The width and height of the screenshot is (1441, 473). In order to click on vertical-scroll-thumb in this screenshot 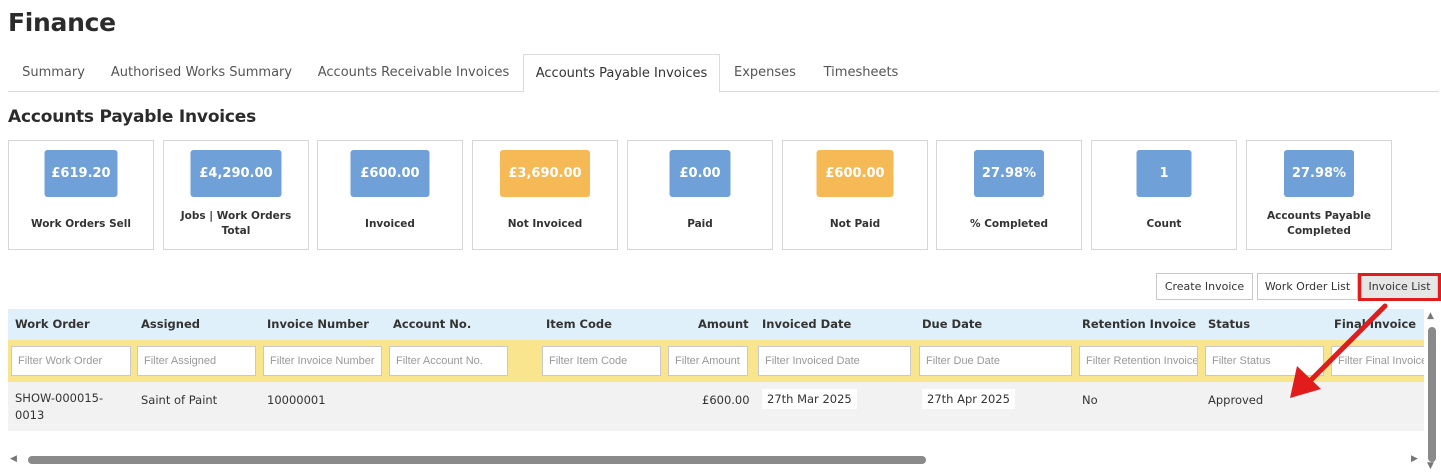, I will do `click(1432, 394)`.